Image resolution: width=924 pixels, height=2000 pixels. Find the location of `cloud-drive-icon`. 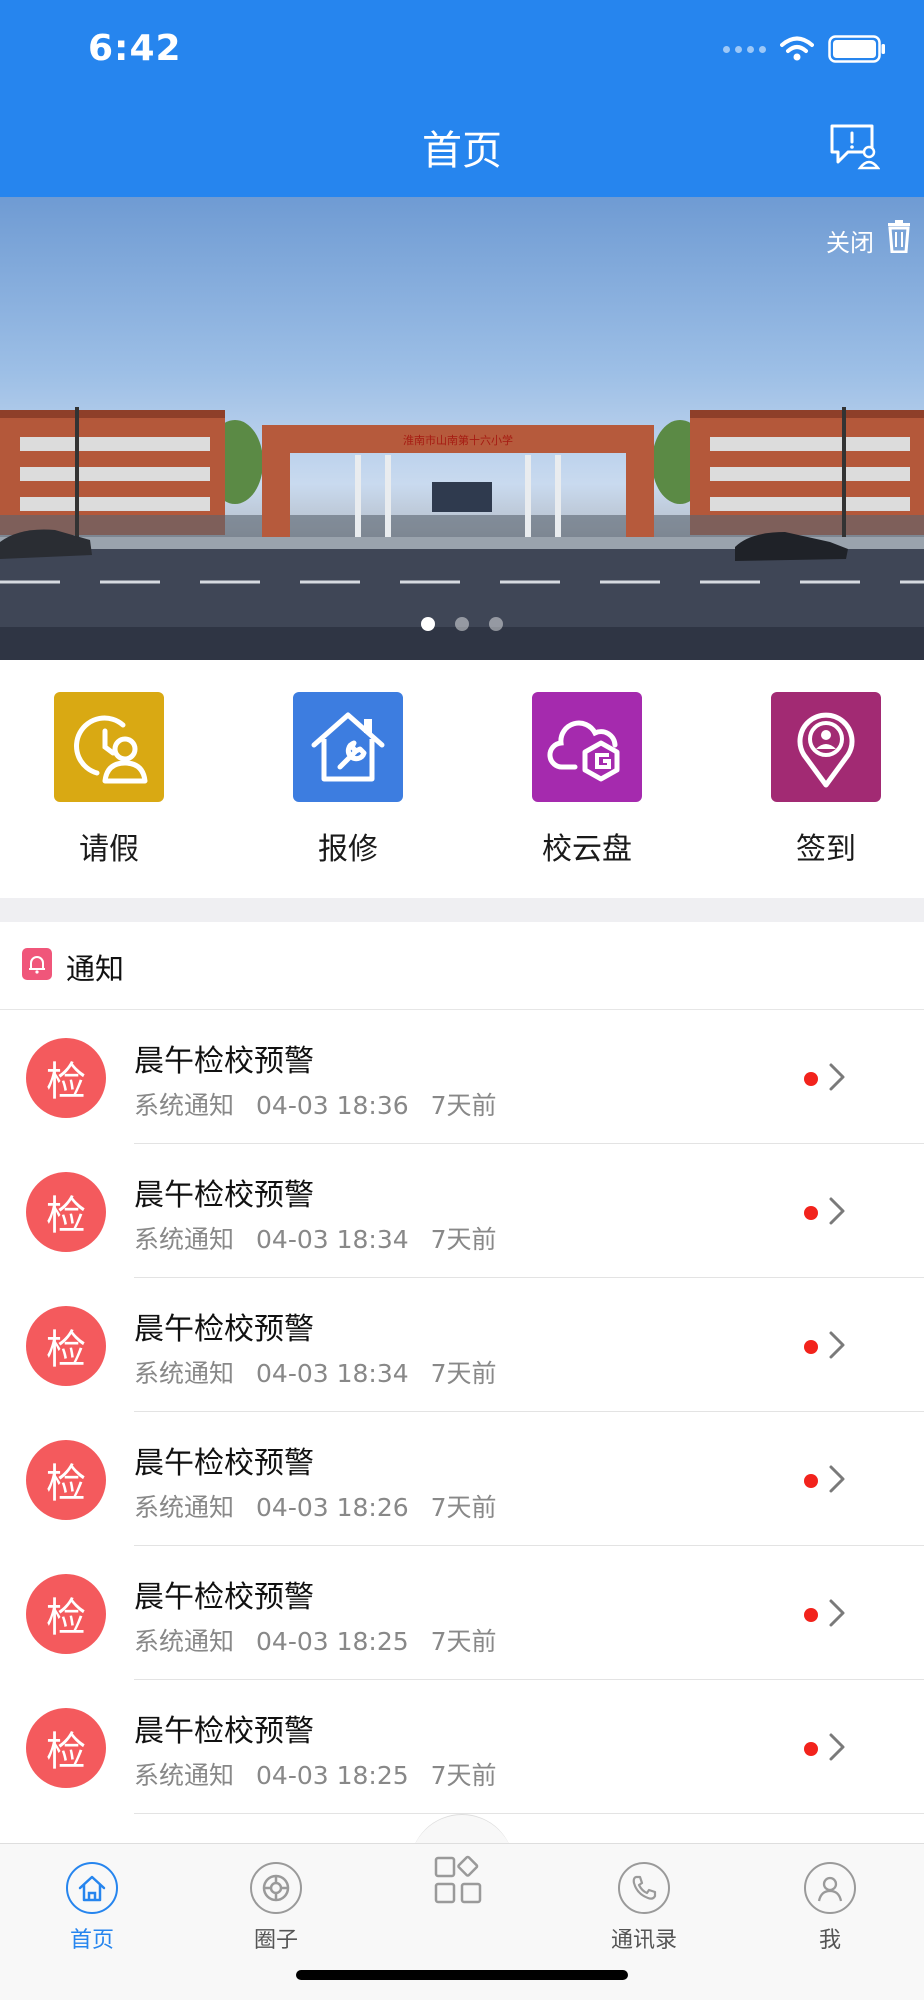

cloud-drive-icon is located at coordinates (587, 747).